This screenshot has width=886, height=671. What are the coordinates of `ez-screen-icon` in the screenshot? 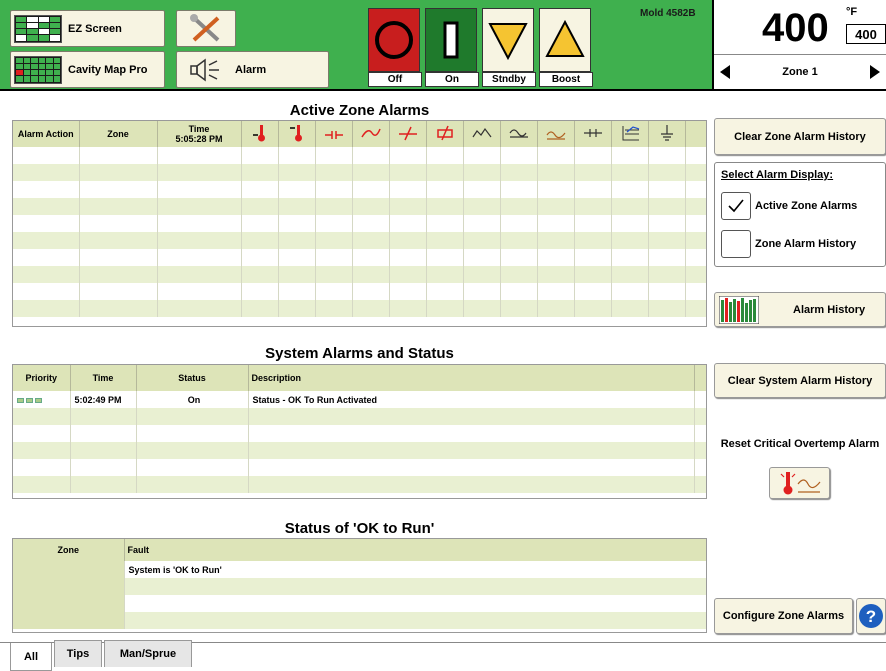 It's located at (38, 28).